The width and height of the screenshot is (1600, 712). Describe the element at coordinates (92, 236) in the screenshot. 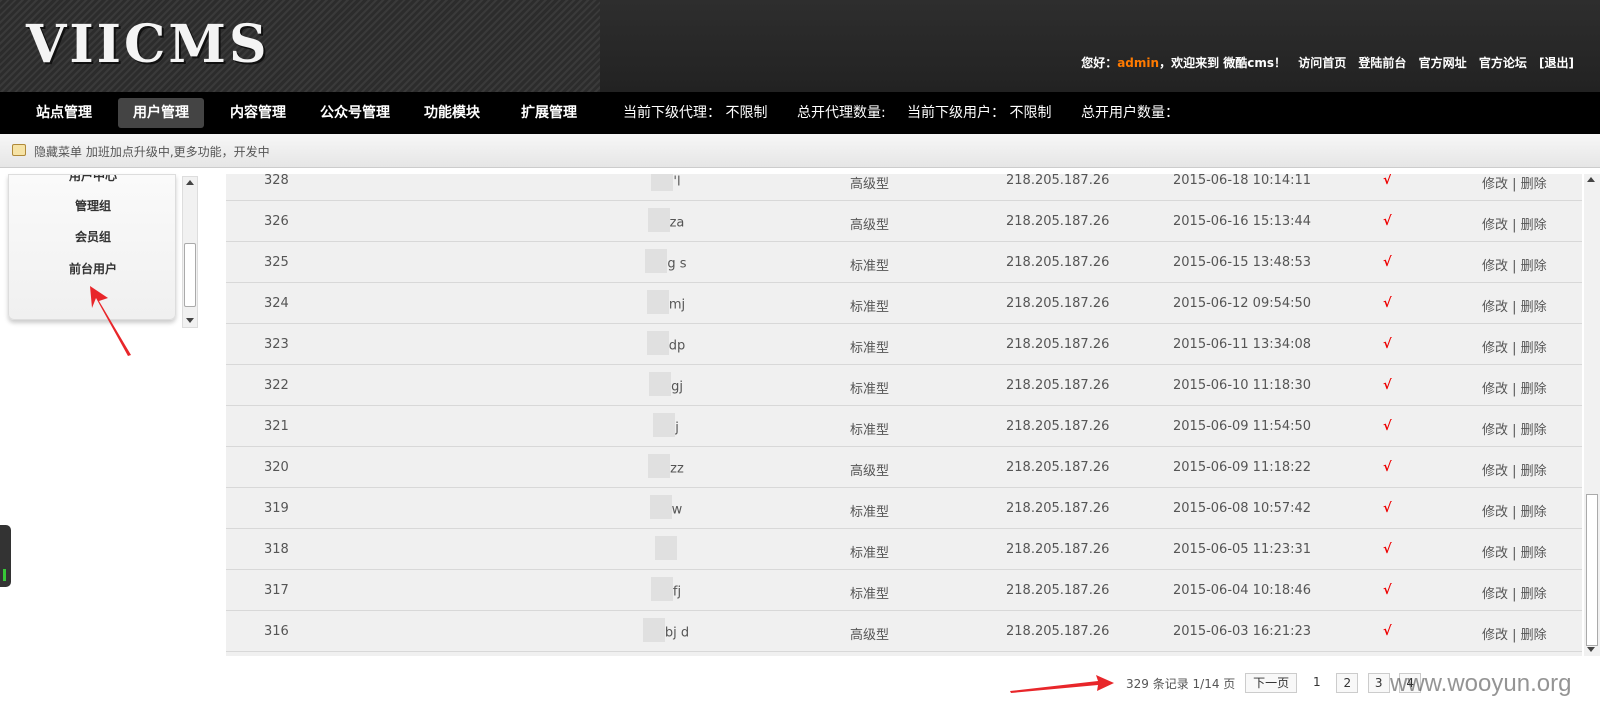

I see `sidebar-item-member-group: 会员组` at that location.